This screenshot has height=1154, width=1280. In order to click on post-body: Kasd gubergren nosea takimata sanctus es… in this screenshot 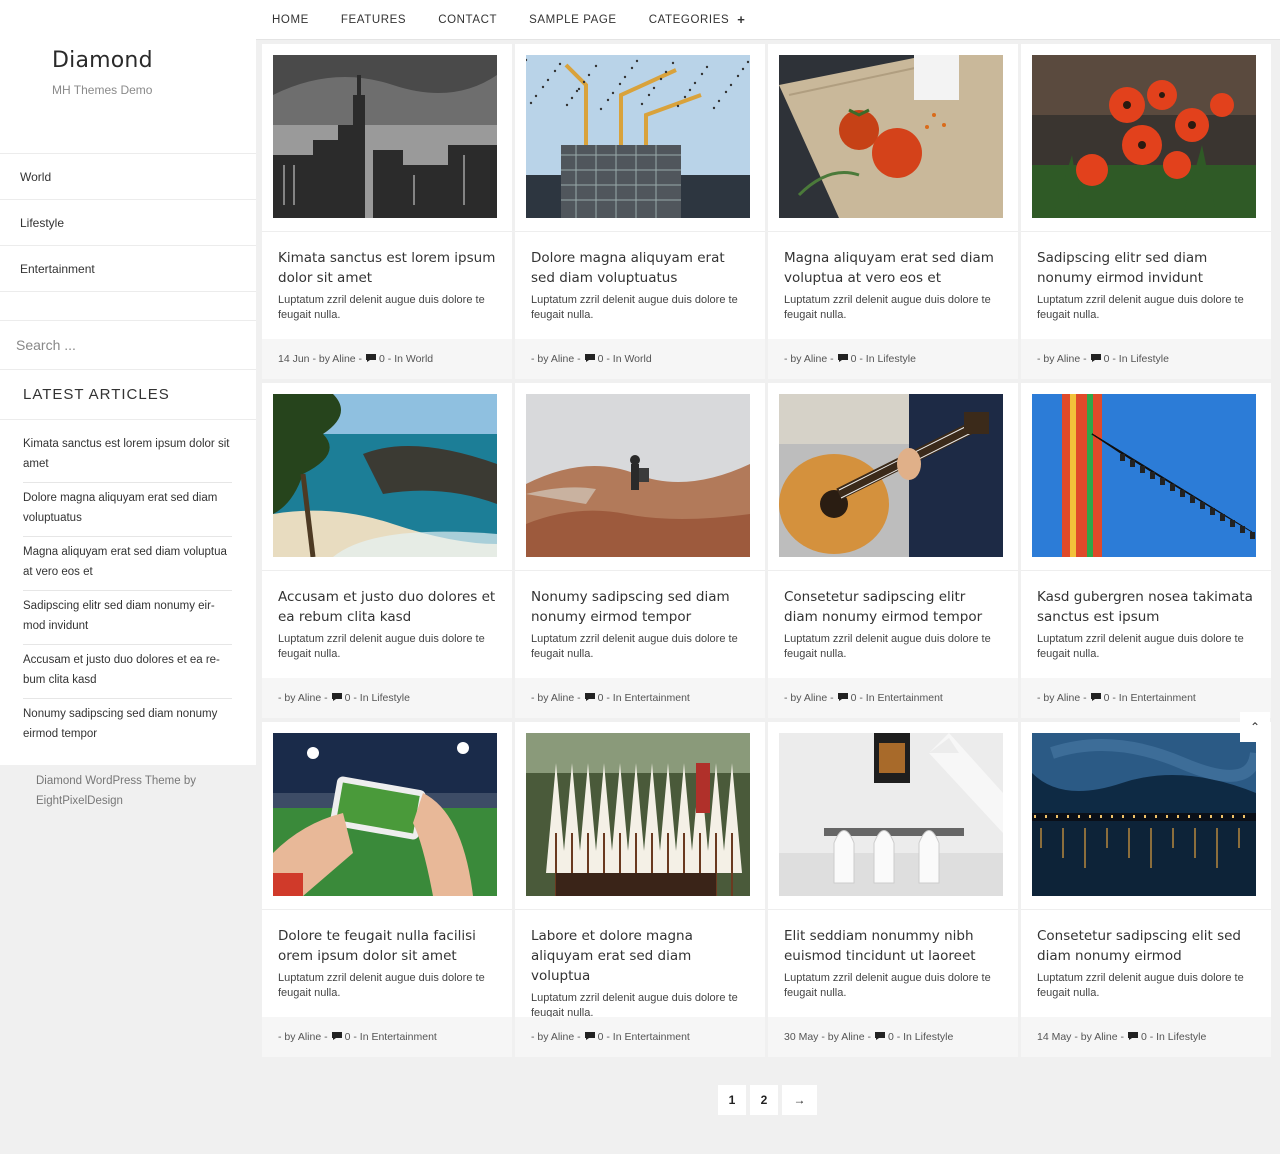, I will do `click(1146, 624)`.